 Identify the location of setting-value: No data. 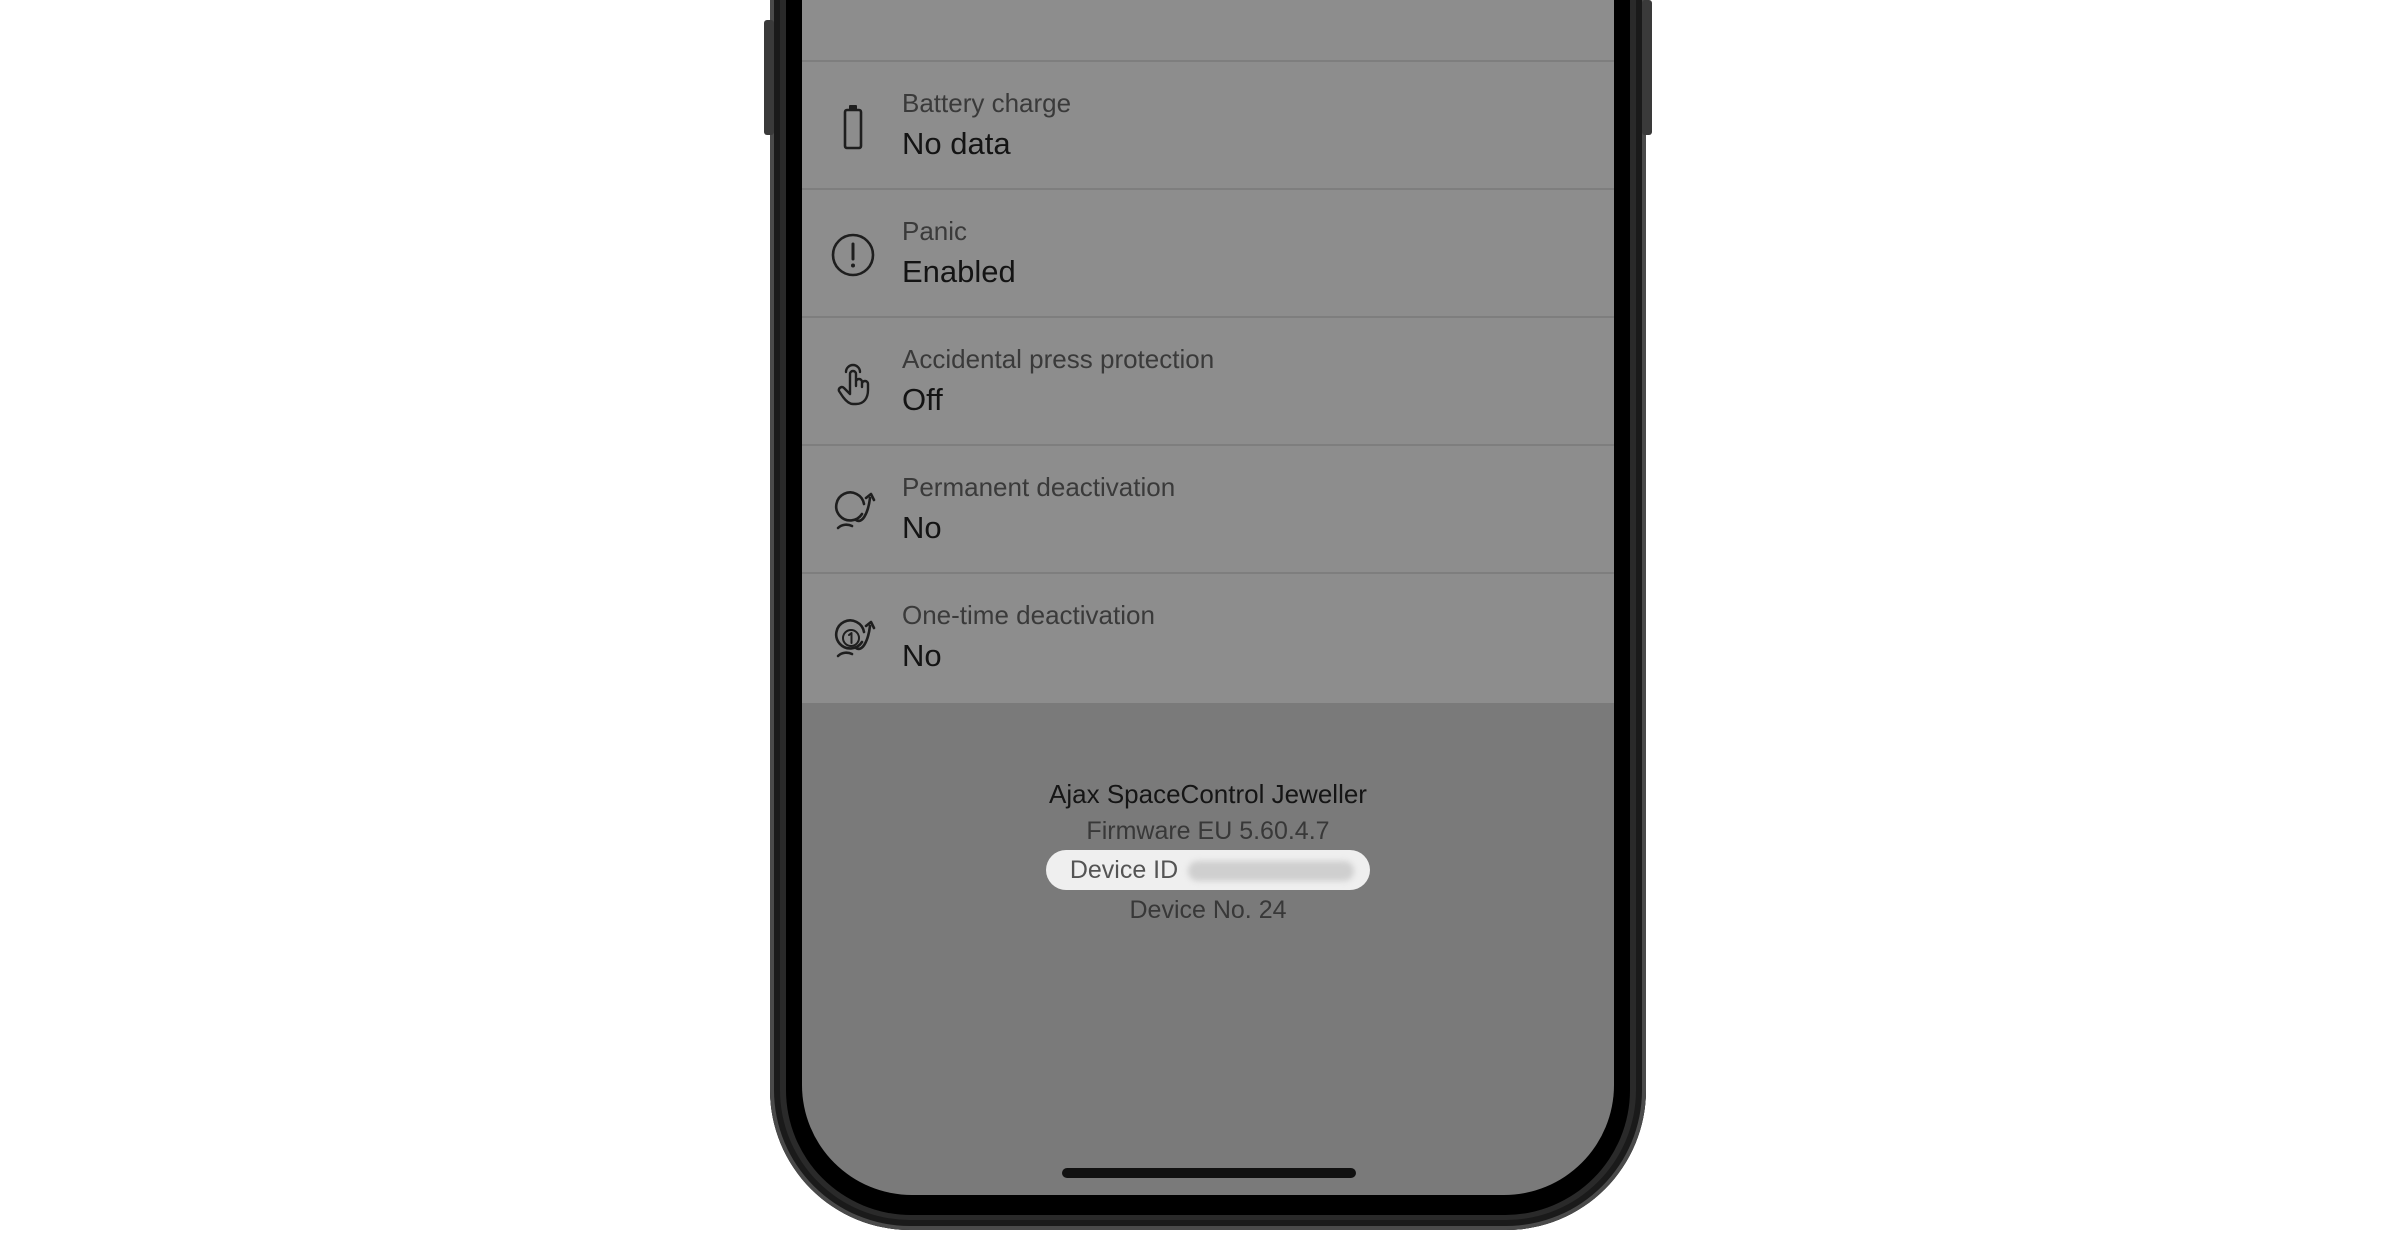
(956, 143).